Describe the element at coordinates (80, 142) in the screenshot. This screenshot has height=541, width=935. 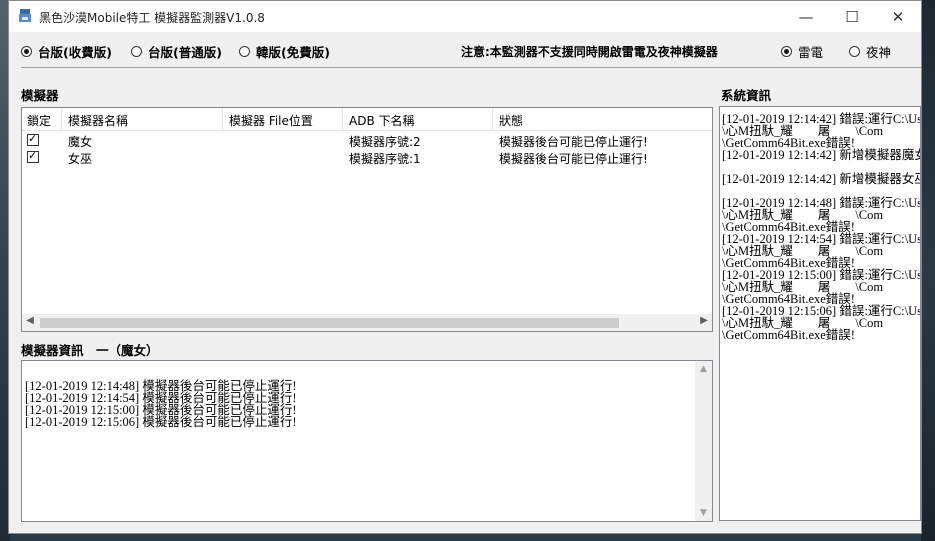
I see `cell-name: 魔女` at that location.